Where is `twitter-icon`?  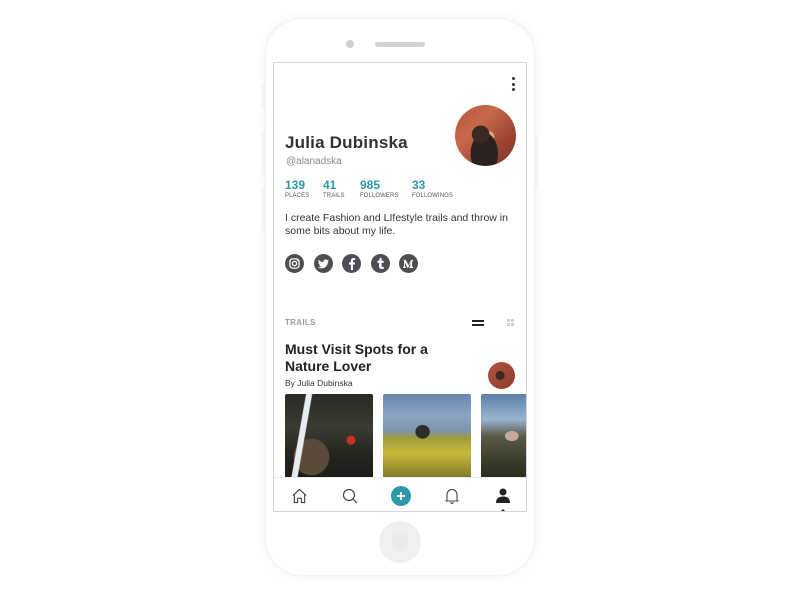 twitter-icon is located at coordinates (323, 263).